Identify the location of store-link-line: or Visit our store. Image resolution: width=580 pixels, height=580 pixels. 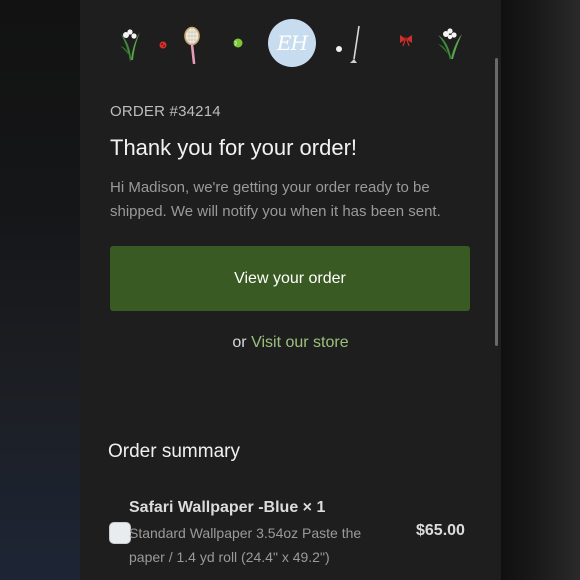
(290, 343).